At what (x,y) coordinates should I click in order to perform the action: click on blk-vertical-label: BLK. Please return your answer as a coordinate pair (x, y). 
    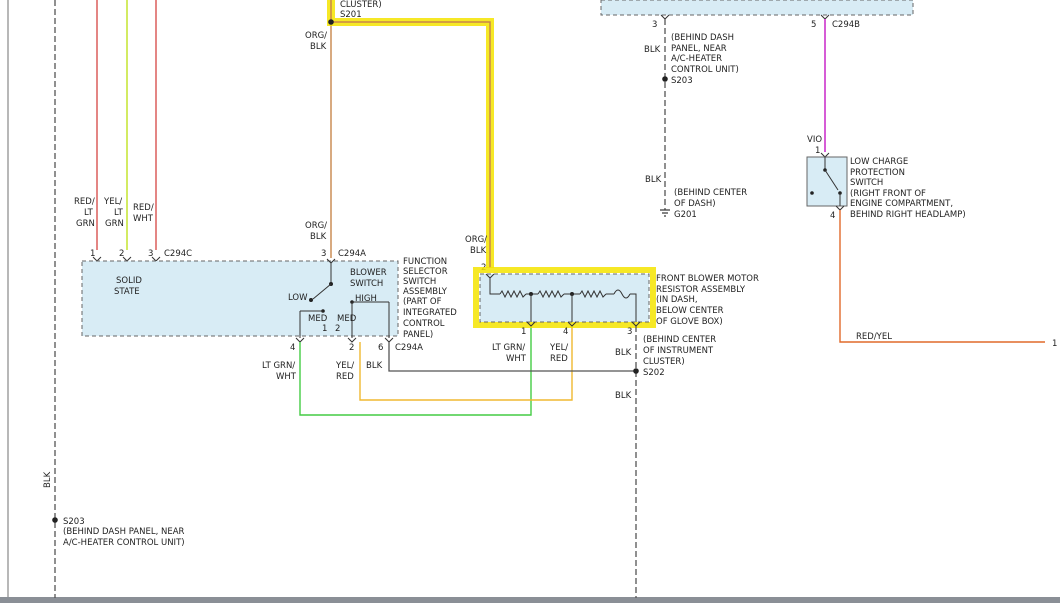
    Looking at the image, I should click on (48, 479).